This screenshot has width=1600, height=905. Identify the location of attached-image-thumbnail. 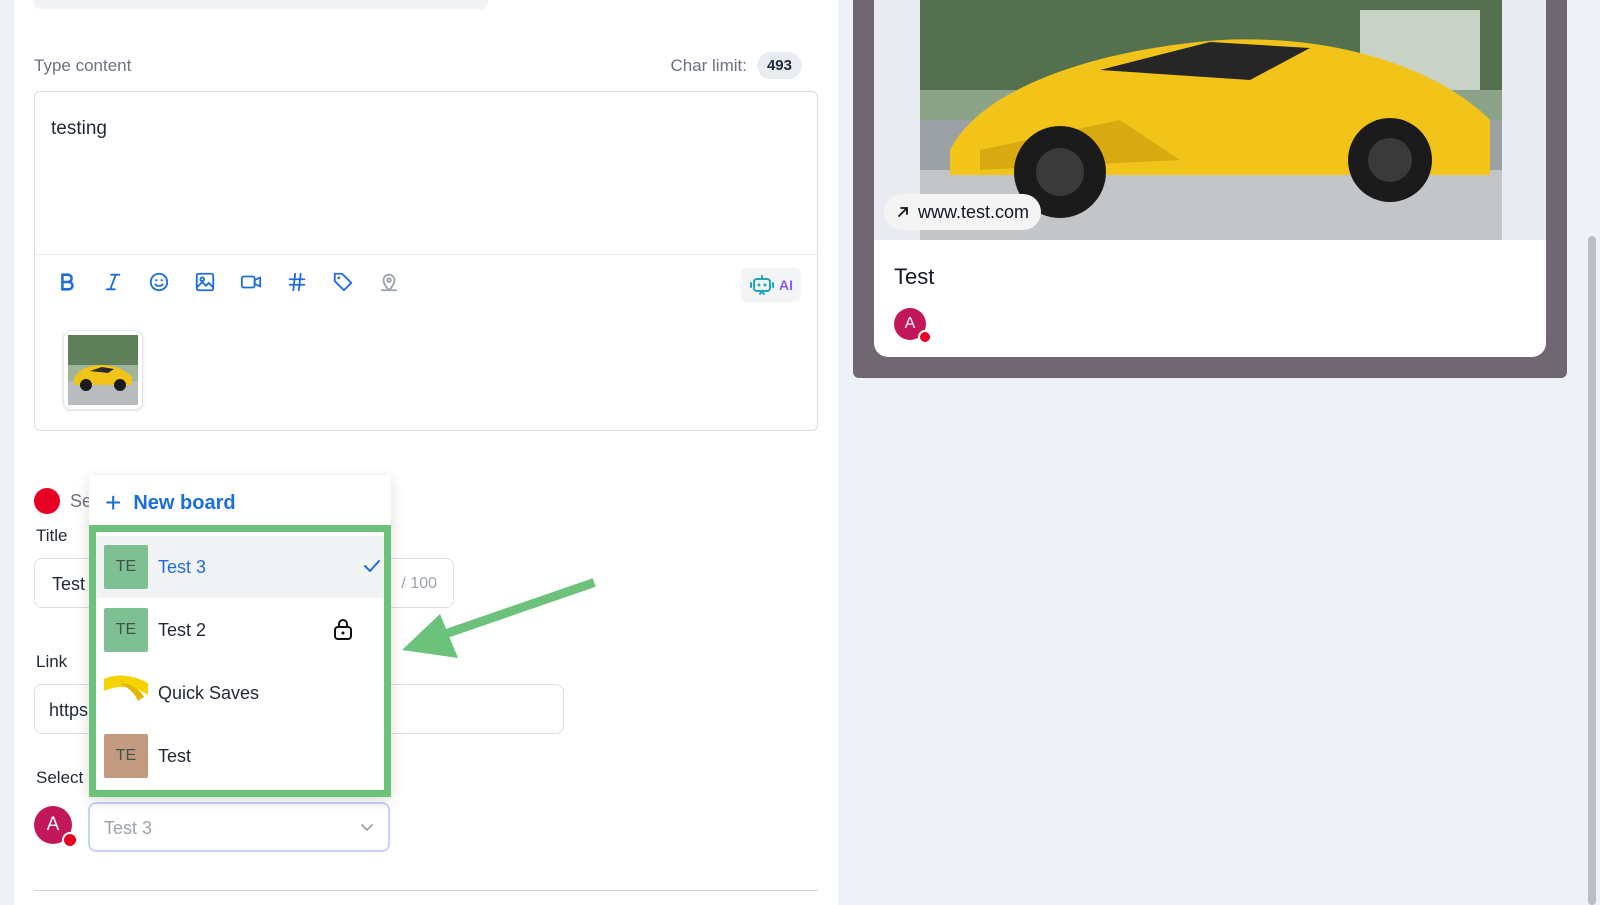
(103, 370).